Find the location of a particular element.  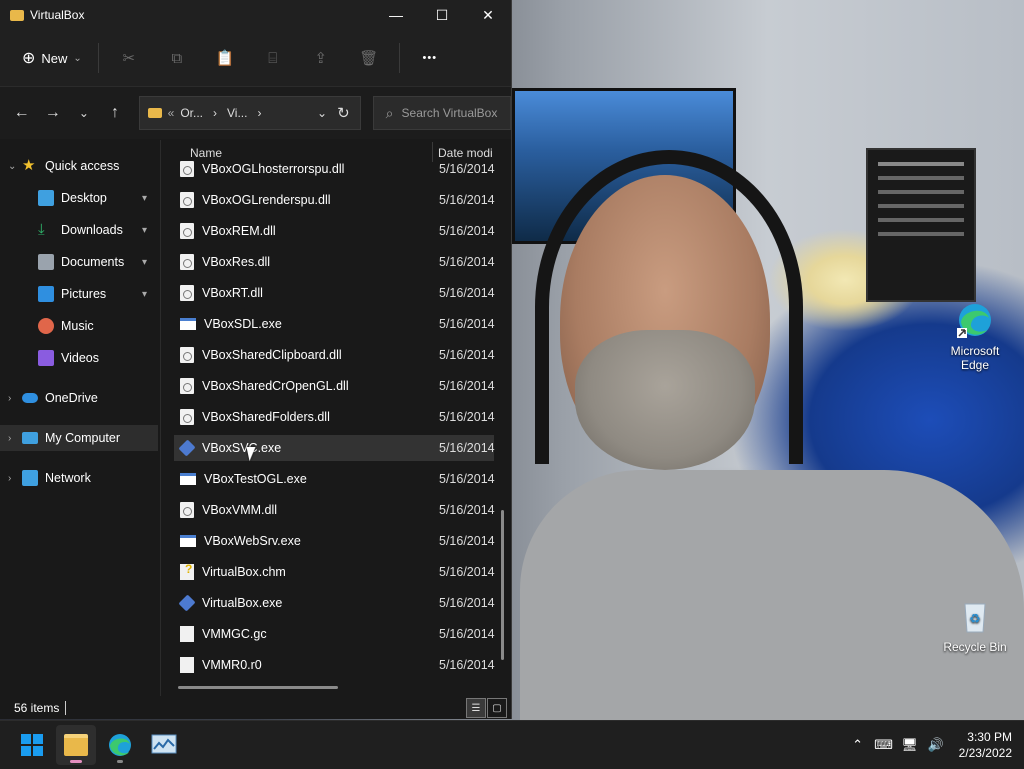

sidebar-item-videos: Videos is located at coordinates (79, 358).